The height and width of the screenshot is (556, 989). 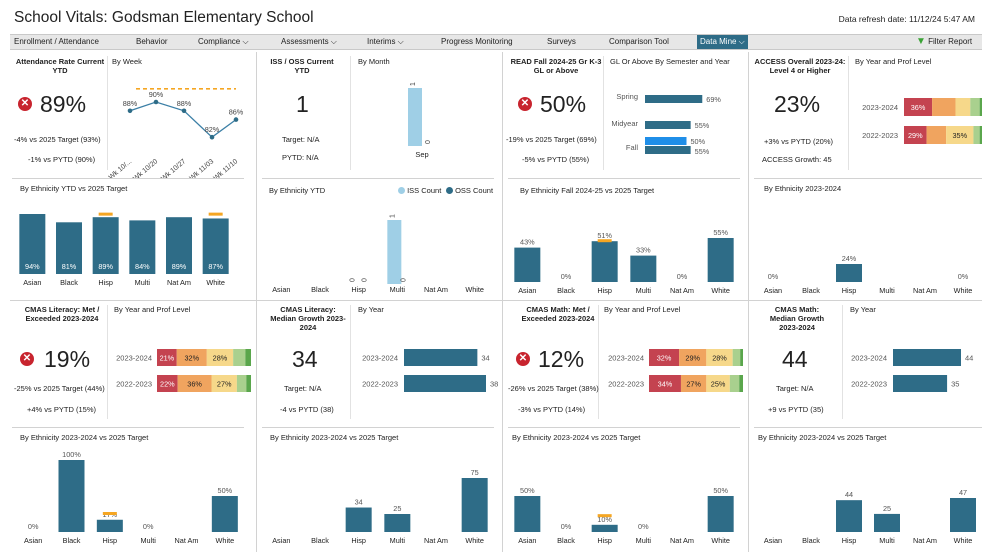 I want to click on cmas-lit-target: -25% vs 2025 Target (44%), so click(x=59, y=388).